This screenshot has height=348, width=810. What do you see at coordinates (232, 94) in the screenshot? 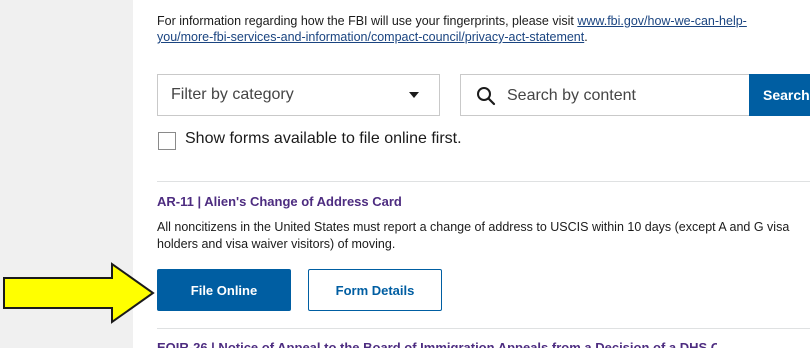
I see `category-filter-value: Filter by category` at bounding box center [232, 94].